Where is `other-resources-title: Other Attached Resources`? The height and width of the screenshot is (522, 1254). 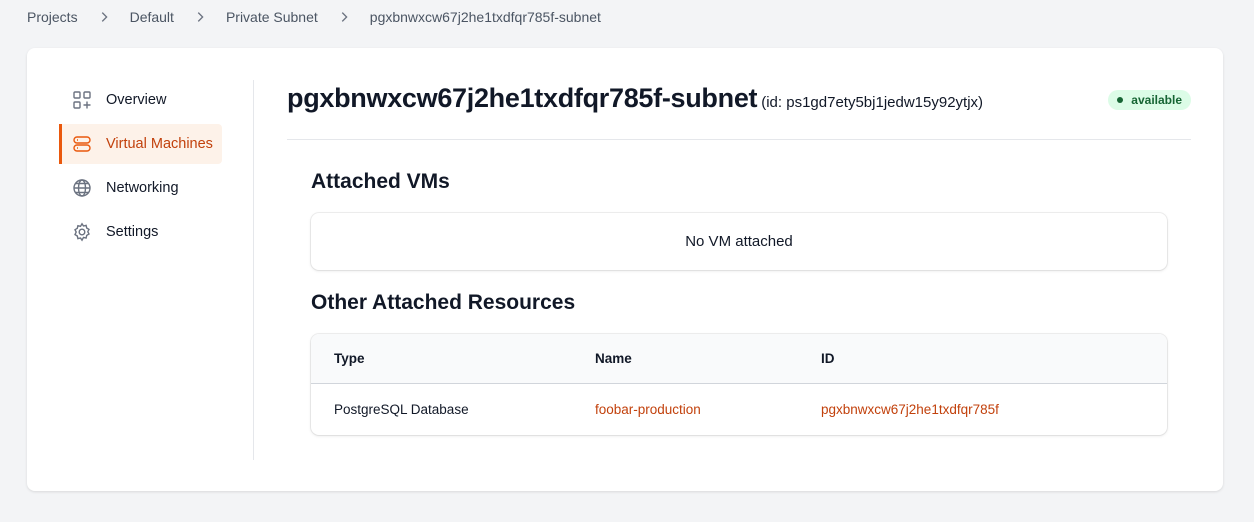 other-resources-title: Other Attached Resources is located at coordinates (443, 302).